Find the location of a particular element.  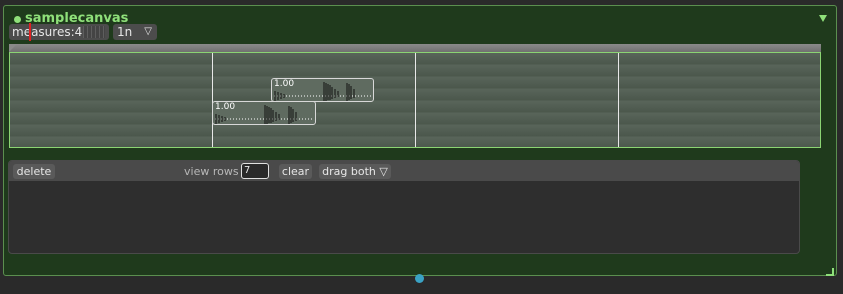

delete-button: delete is located at coordinates (34, 171).